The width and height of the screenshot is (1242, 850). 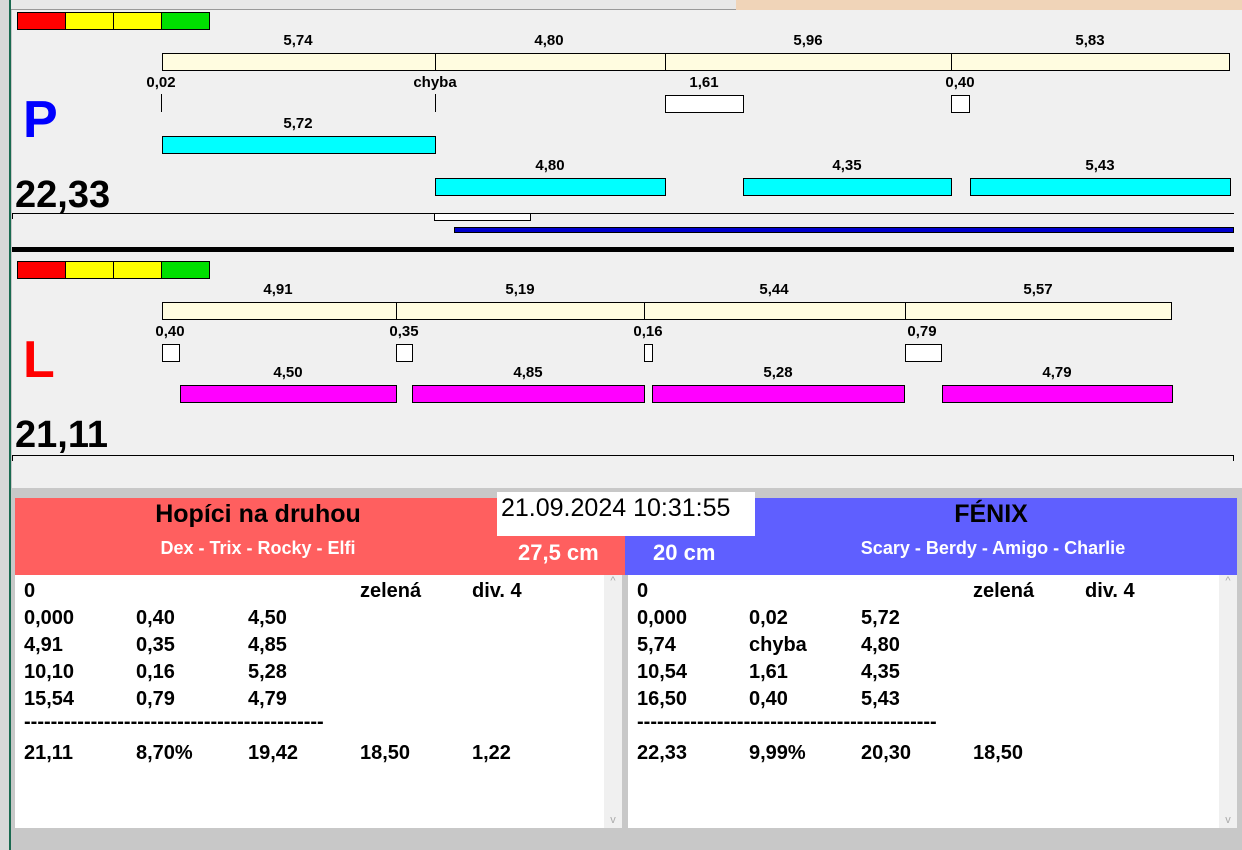 I want to click on team-name: Hopíci na druhou, so click(x=258, y=514).